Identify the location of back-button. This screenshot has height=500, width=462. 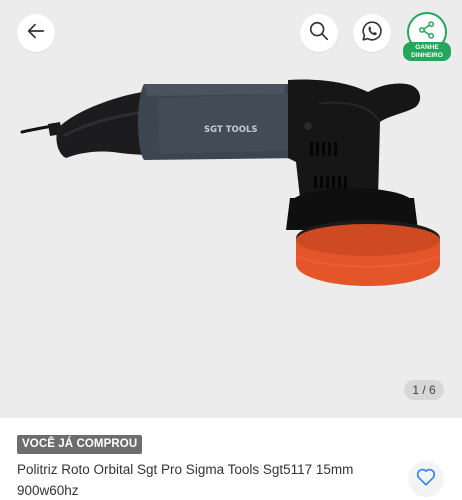
(36, 33).